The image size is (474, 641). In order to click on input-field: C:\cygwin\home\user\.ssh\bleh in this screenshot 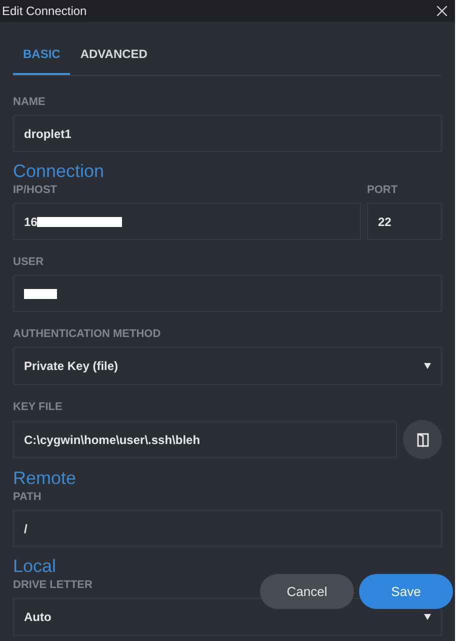, I will do `click(205, 439)`.